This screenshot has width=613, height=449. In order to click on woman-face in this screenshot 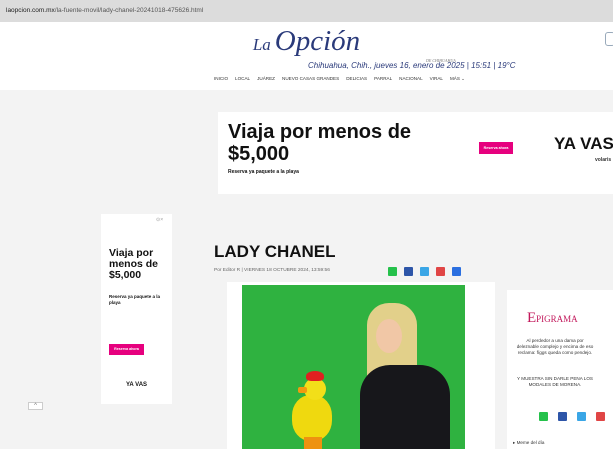, I will do `click(389, 336)`.